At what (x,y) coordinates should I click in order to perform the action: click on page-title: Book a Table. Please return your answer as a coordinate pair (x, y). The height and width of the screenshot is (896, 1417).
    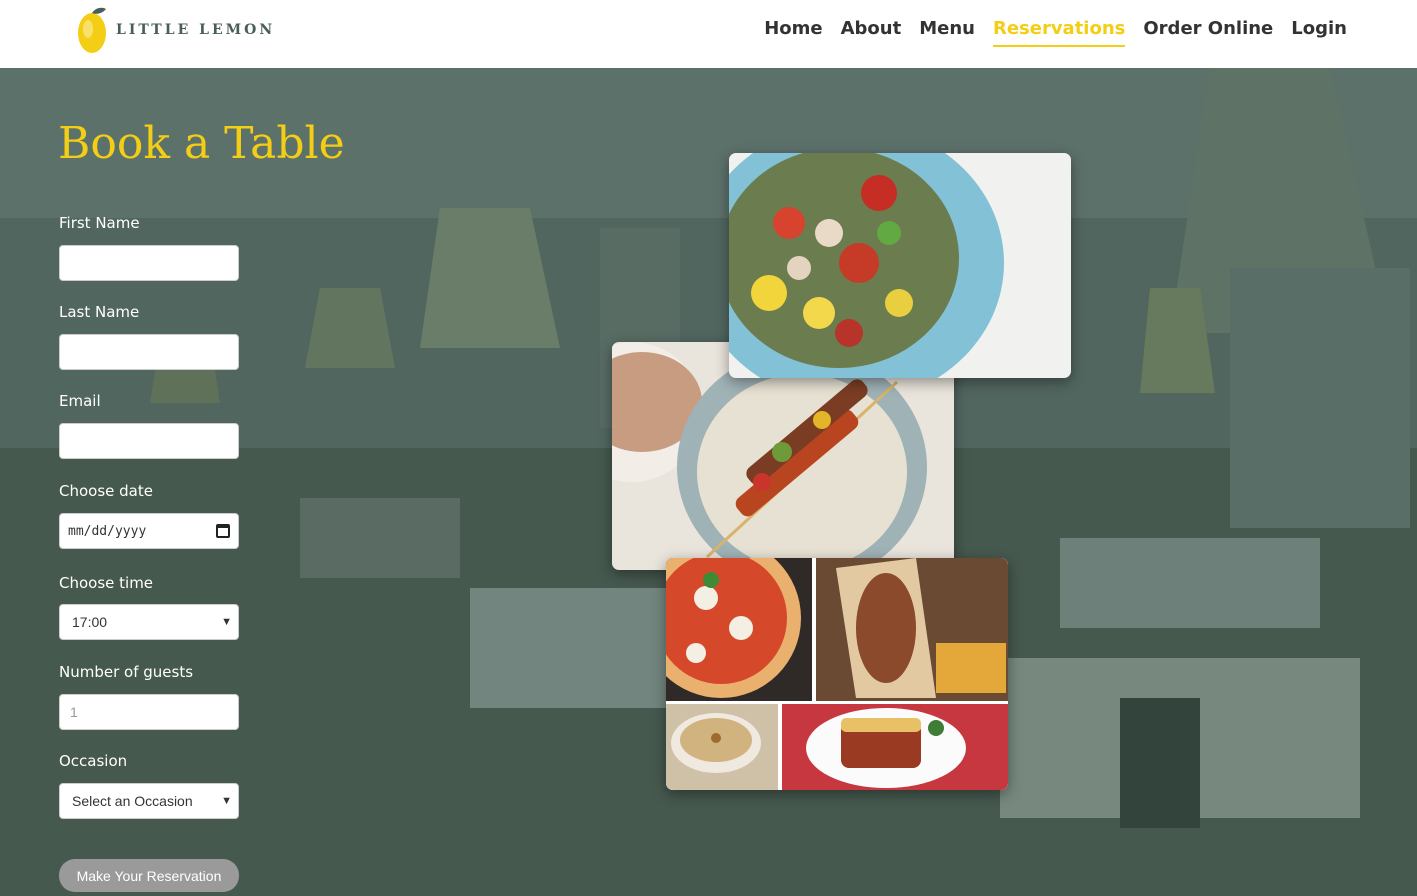
    Looking at the image, I should click on (201, 143).